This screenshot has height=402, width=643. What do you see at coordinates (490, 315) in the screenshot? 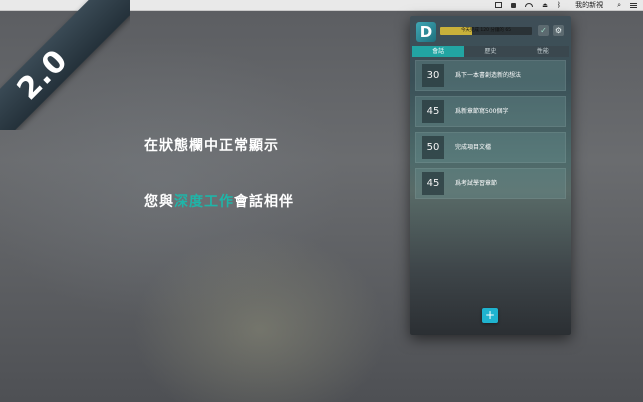
I see `add-session-button: +` at bounding box center [490, 315].